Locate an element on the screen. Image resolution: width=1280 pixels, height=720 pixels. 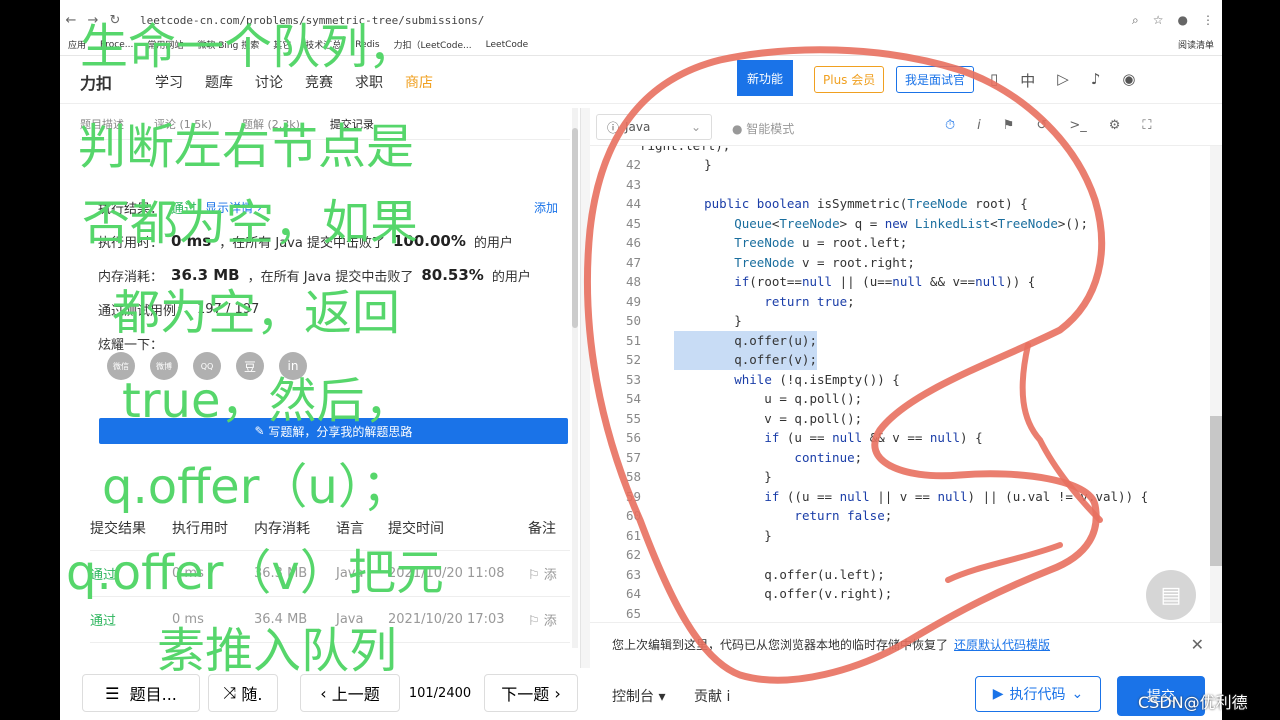
watermark: CSDN@优利德 is located at coordinates (1193, 702).